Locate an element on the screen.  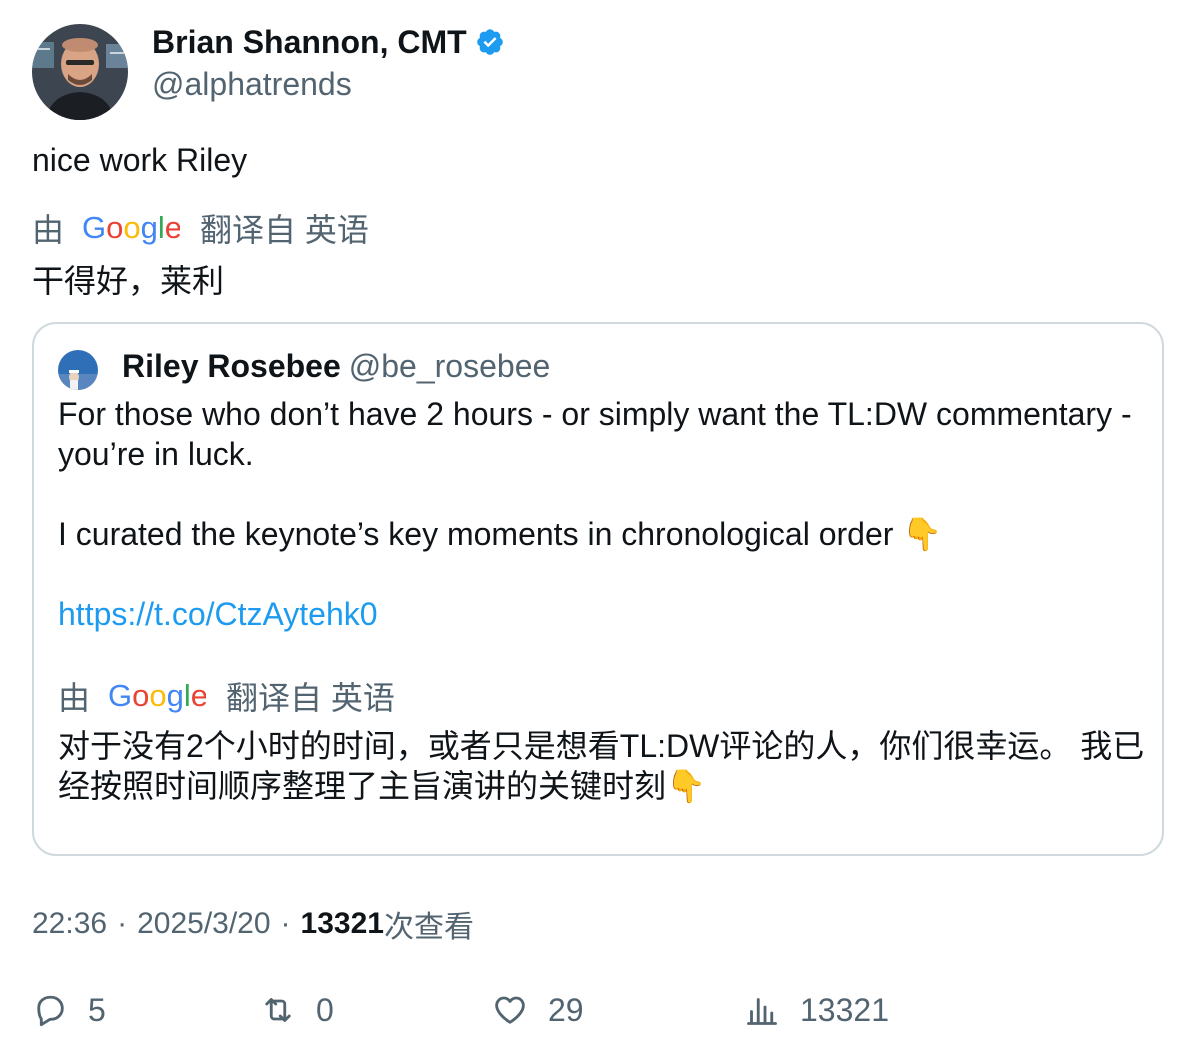
tweet-time: 22:36 is located at coordinates (69, 924).